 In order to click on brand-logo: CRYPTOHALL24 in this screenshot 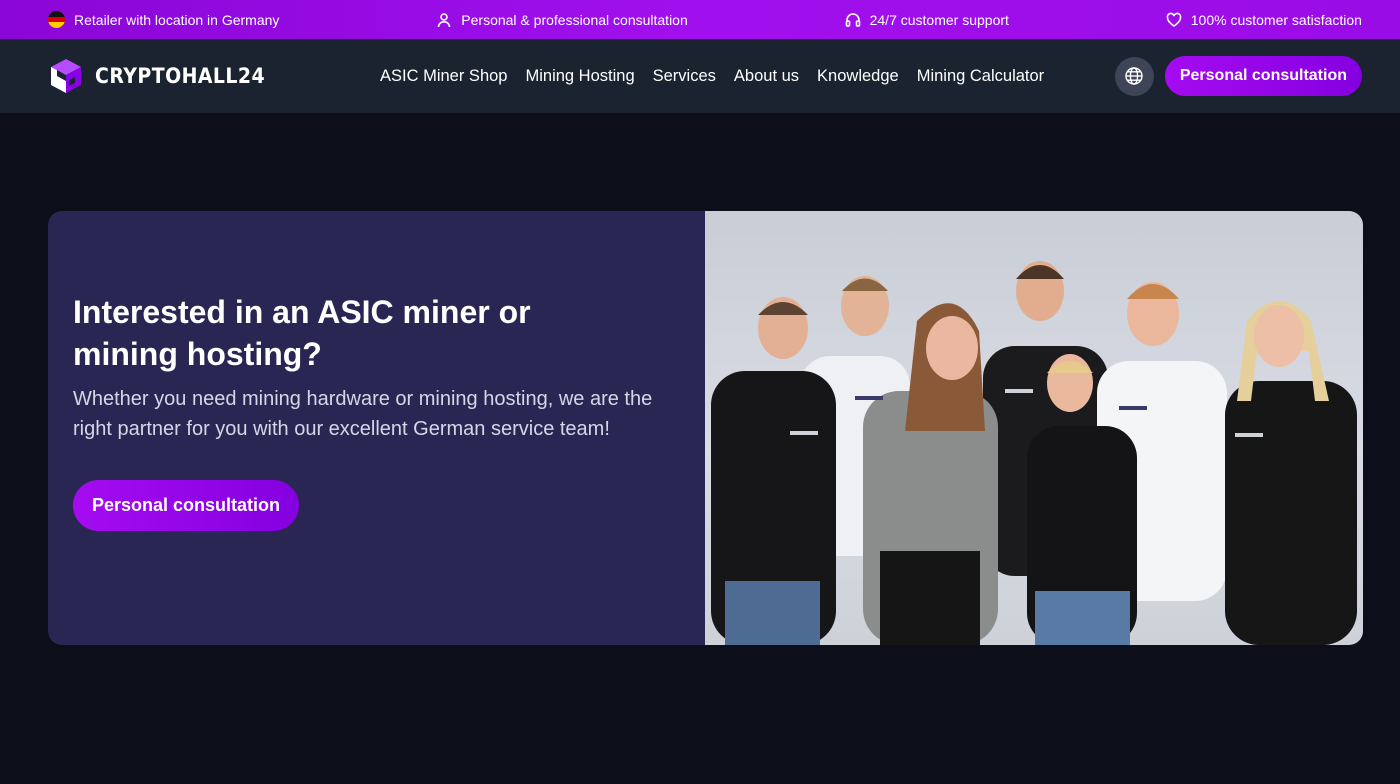, I will do `click(212, 76)`.